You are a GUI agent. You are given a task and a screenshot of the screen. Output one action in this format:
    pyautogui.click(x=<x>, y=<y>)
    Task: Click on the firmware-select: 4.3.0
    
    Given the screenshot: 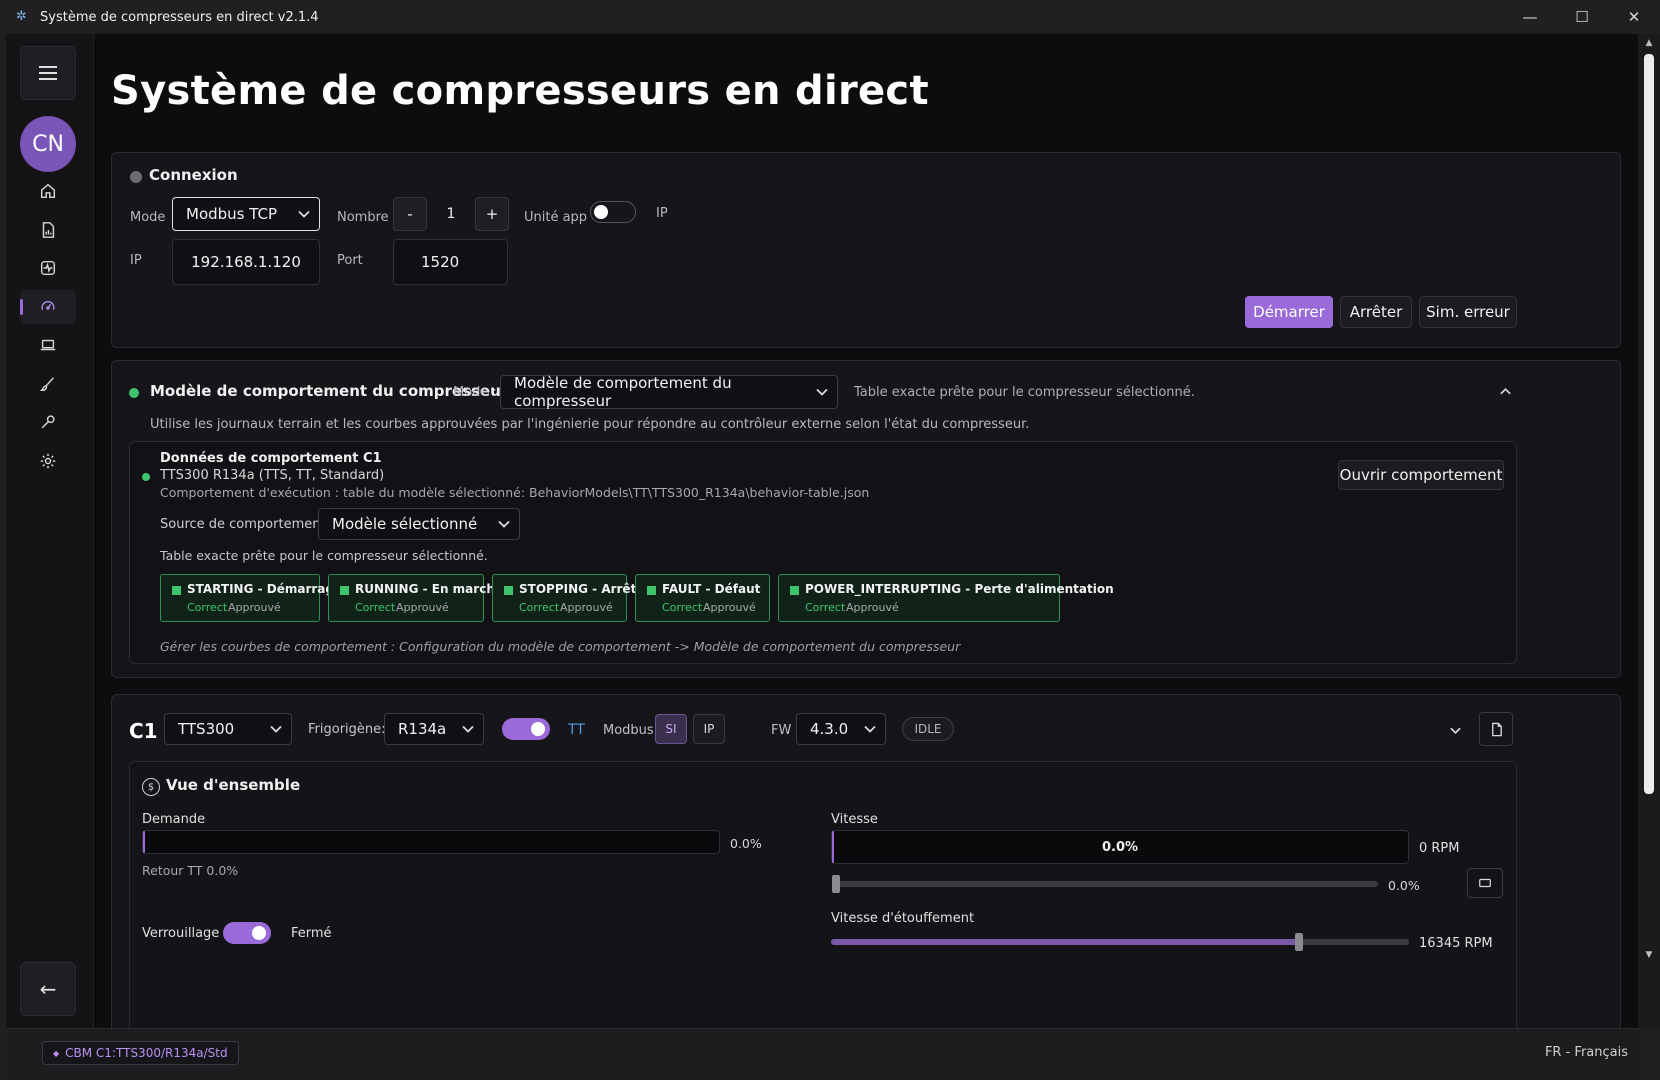 What is the action you would take?
    pyautogui.click(x=841, y=729)
    